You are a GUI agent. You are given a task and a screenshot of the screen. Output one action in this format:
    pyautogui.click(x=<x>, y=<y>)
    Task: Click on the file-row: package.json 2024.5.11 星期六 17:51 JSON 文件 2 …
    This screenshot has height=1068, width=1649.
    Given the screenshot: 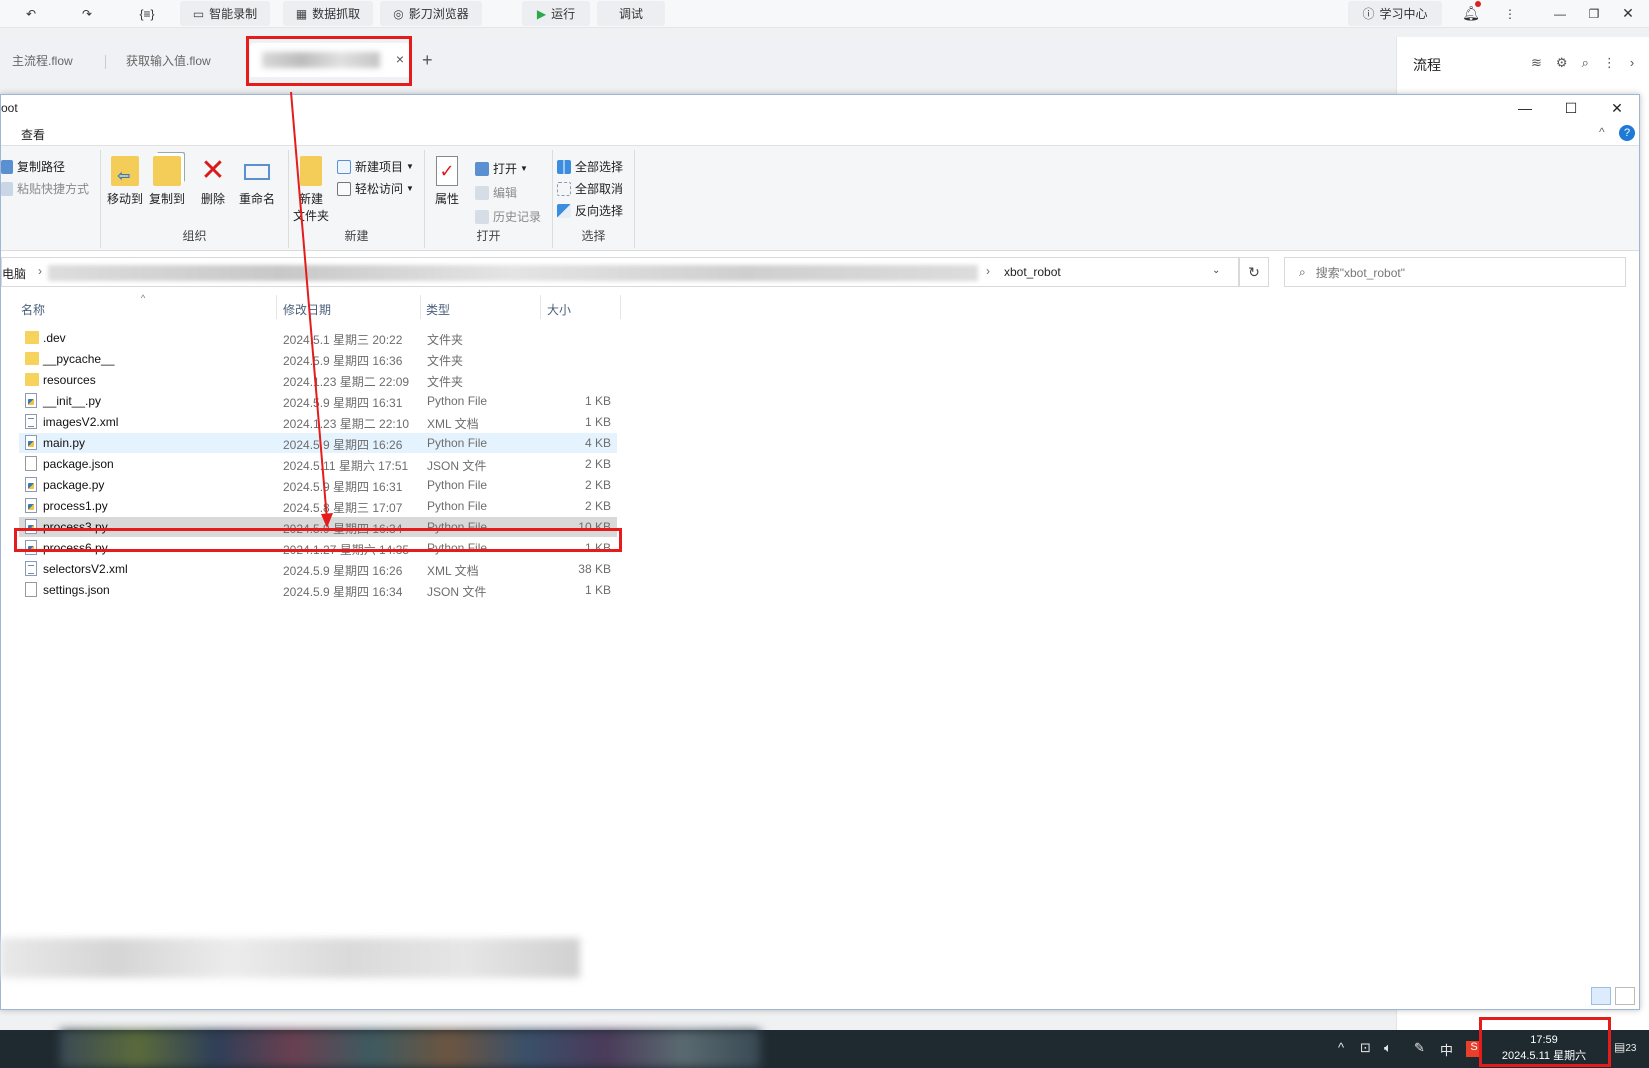 What is the action you would take?
    pyautogui.click(x=318, y=464)
    